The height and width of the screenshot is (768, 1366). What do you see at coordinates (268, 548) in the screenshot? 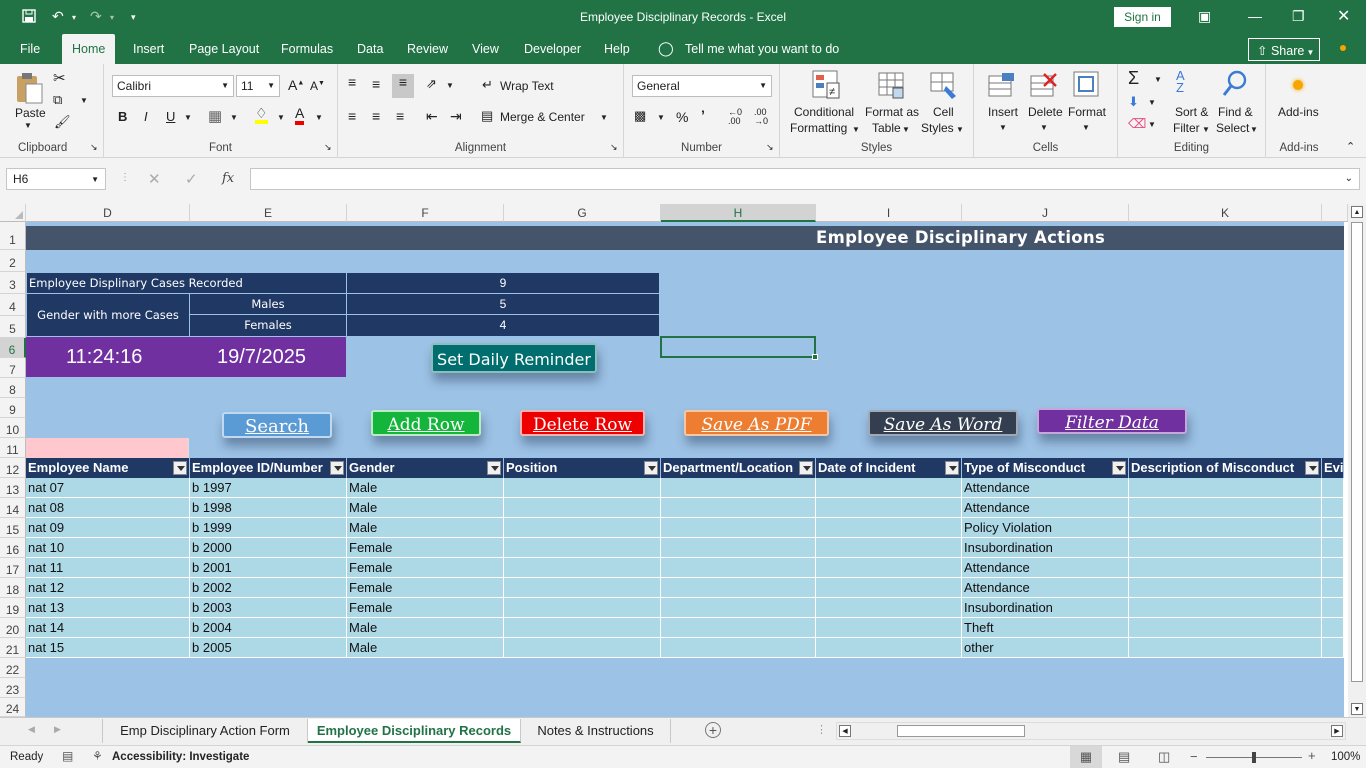
I see `table-cell: b 2000` at bounding box center [268, 548].